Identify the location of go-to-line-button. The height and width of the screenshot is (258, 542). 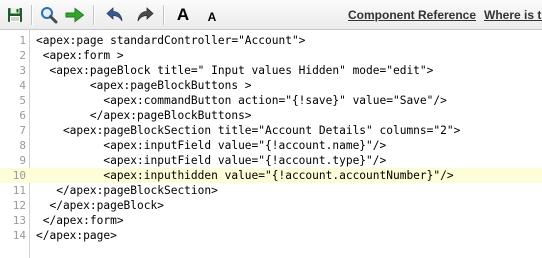
(75, 15).